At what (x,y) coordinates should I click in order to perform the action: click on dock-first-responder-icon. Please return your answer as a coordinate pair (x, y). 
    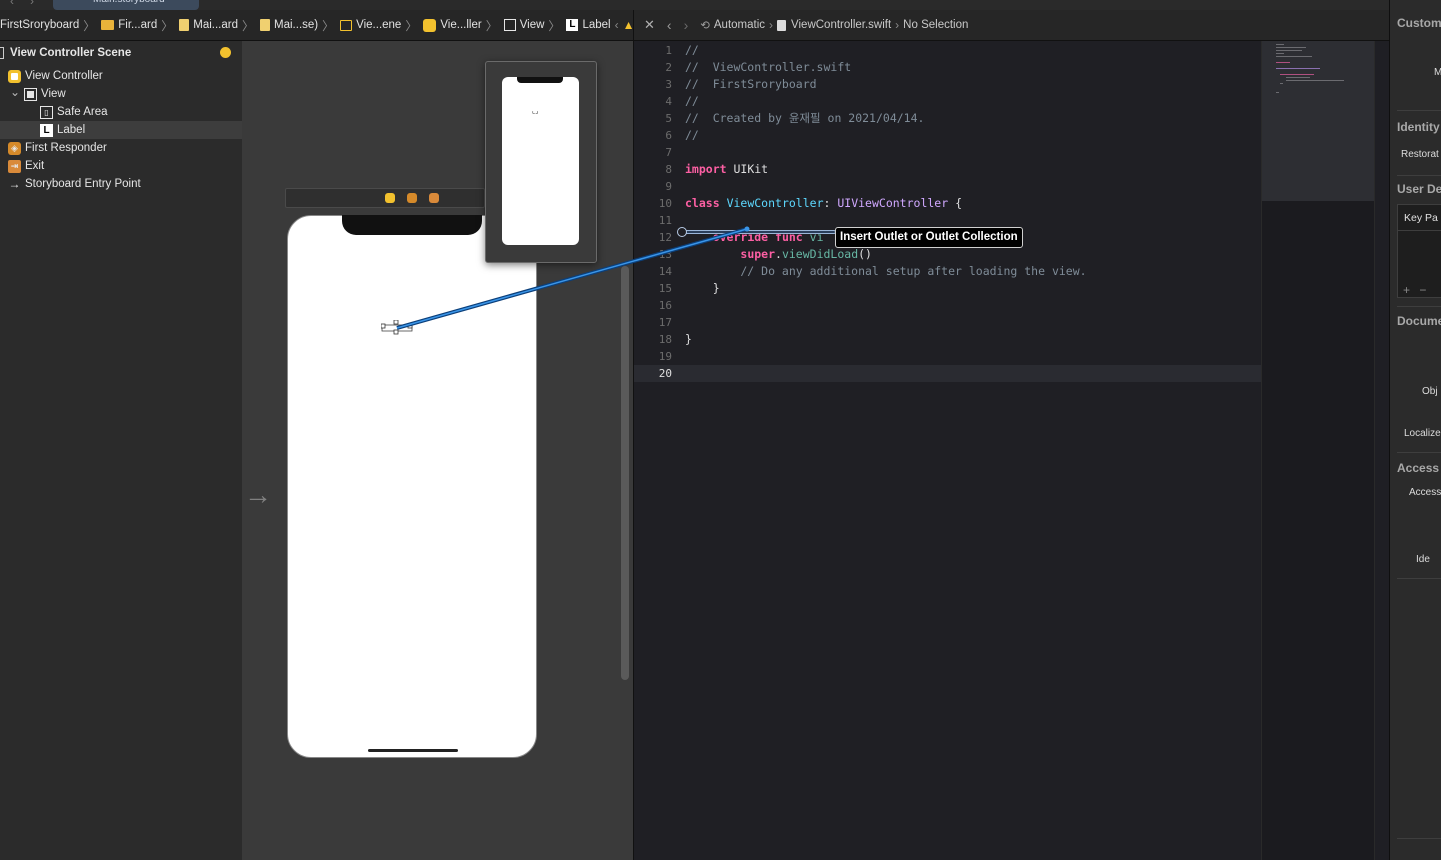
    Looking at the image, I should click on (412, 198).